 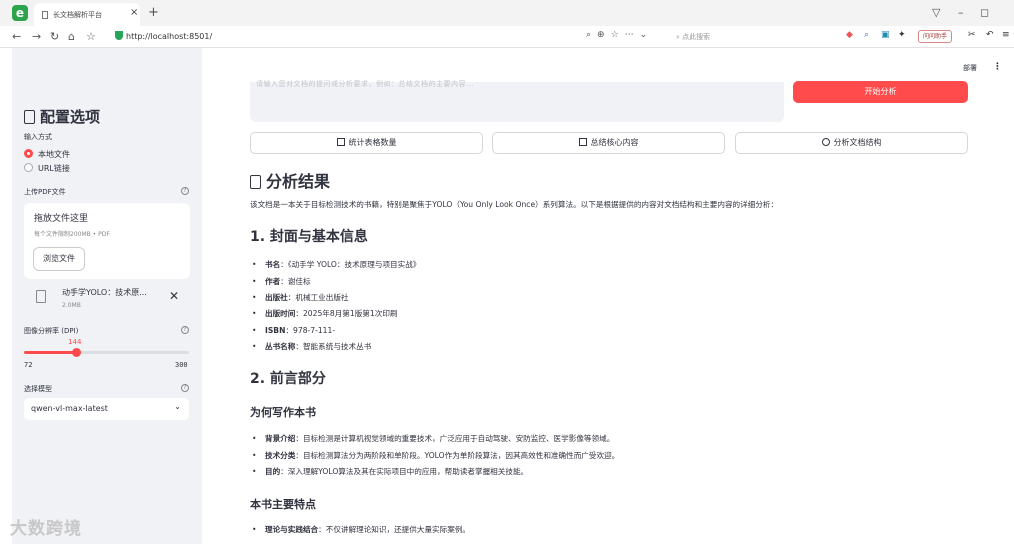 What do you see at coordinates (28, 153) in the screenshot?
I see `radio-selected-icon` at bounding box center [28, 153].